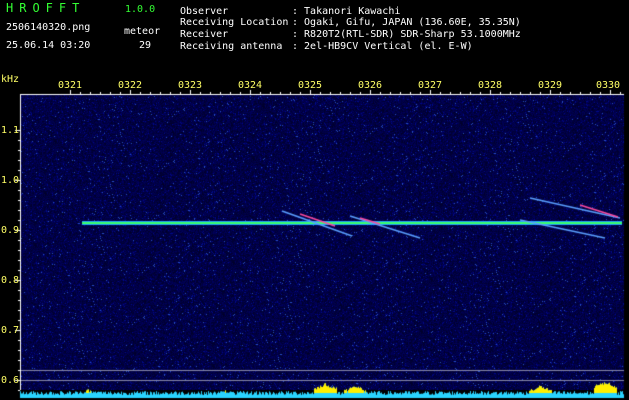 This screenshot has height=400, width=629. What do you see at coordinates (48, 27) in the screenshot?
I see `filename: 2506140320.png` at bounding box center [48, 27].